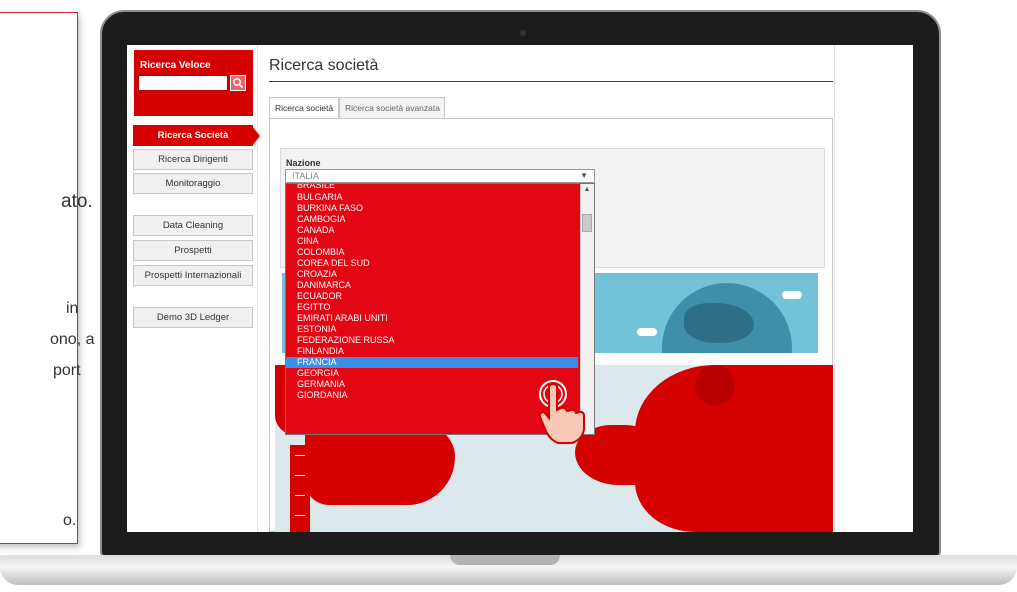 The height and width of the screenshot is (592, 1017). I want to click on laptop-notch, so click(505, 560).